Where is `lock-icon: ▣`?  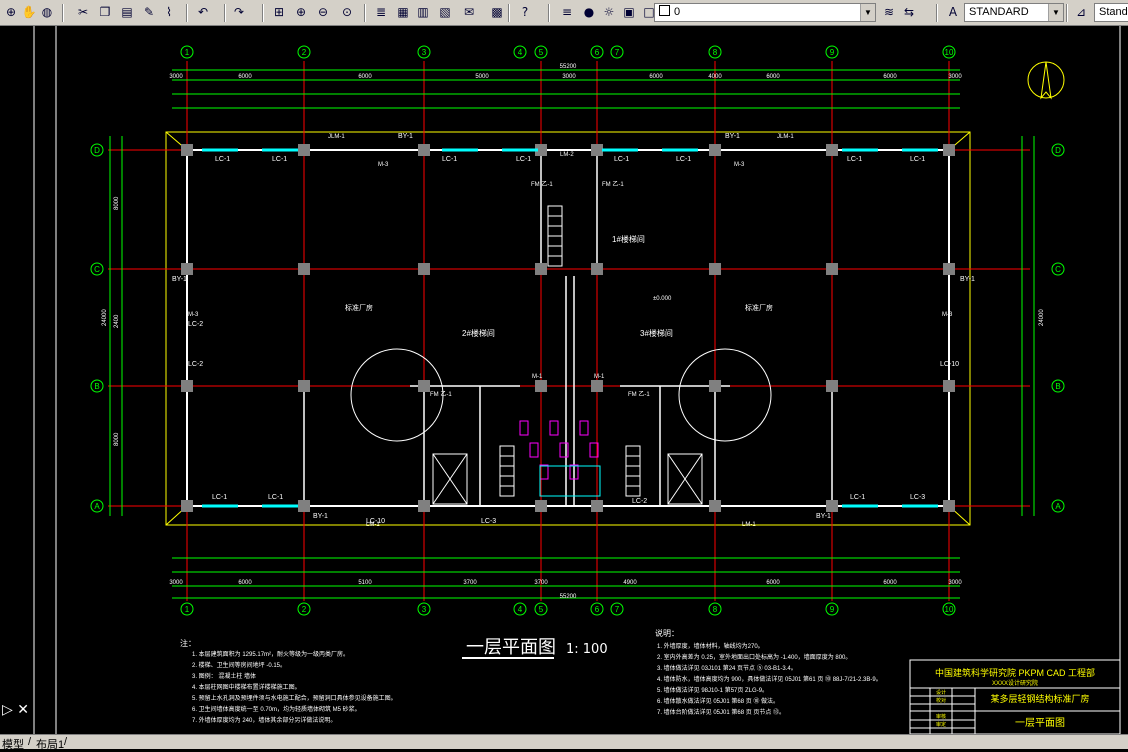
lock-icon: ▣ is located at coordinates (629, 12).